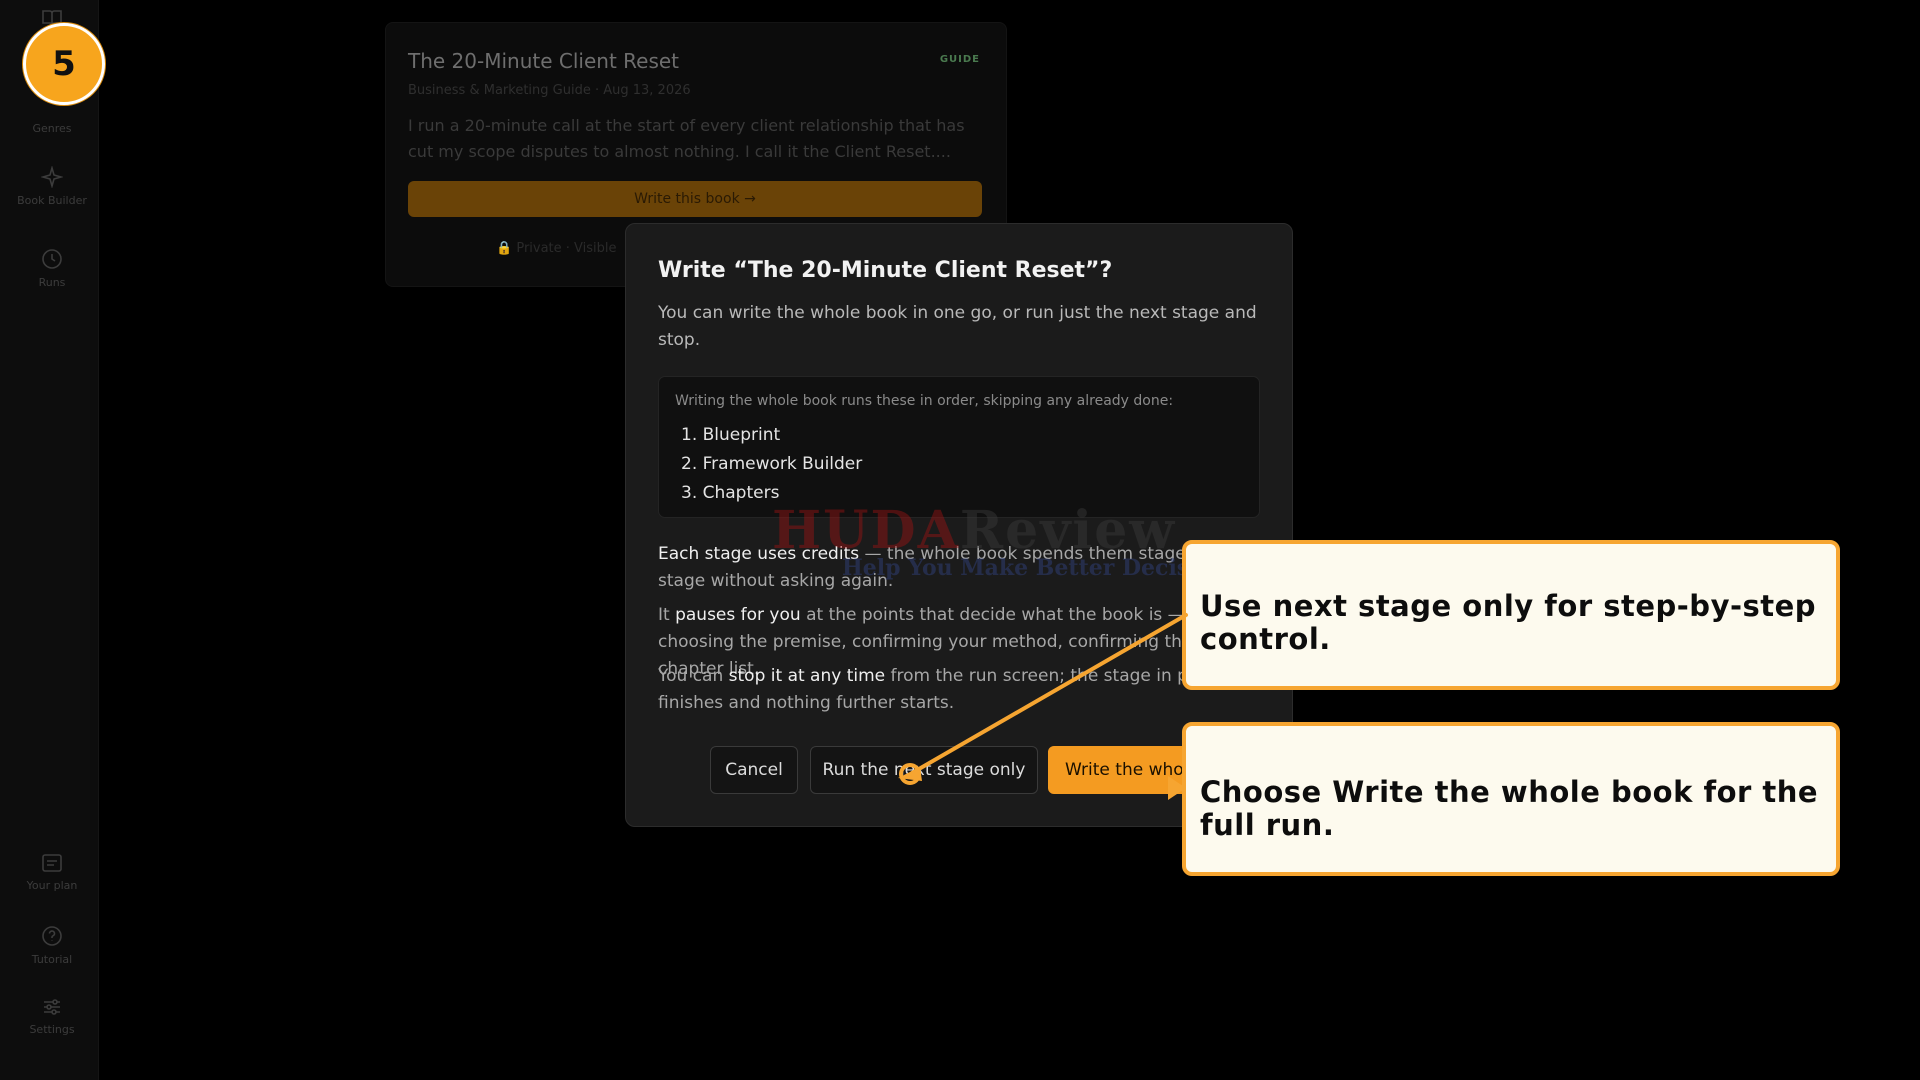 The width and height of the screenshot is (1920, 1080). What do you see at coordinates (1177, 788) in the screenshot?
I see `pointer-arrow-whole-book` at bounding box center [1177, 788].